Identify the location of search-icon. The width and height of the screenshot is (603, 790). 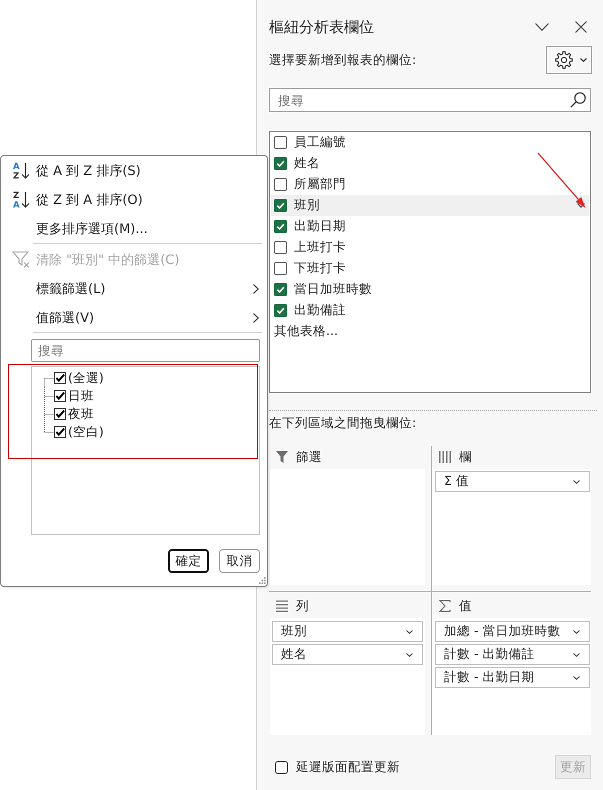
(578, 100).